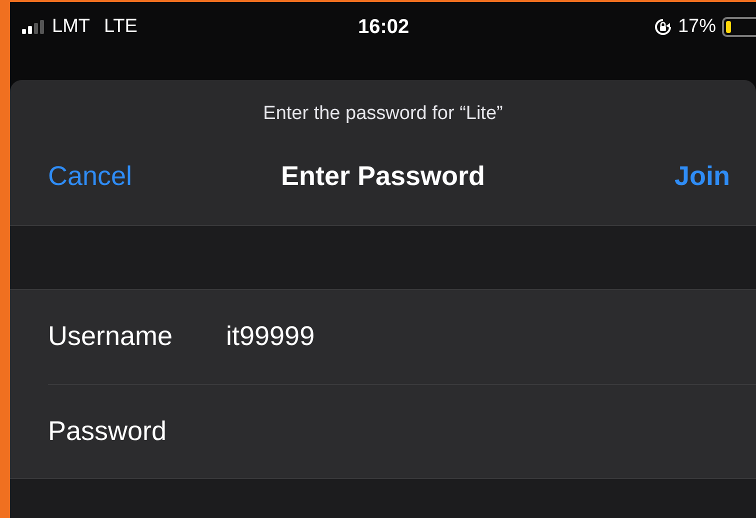 The image size is (756, 518). Describe the element at coordinates (111, 337) in the screenshot. I see `field-label: Username` at that location.